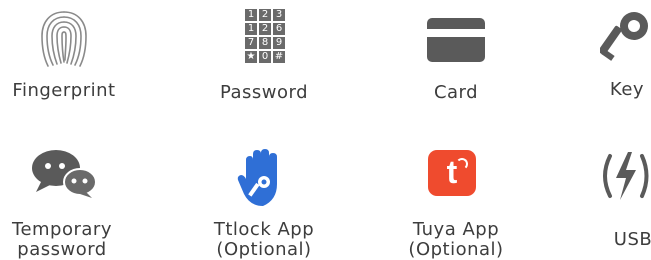 This screenshot has width=651, height=260. Describe the element at coordinates (632, 239) in the screenshot. I see `usb-label: USB` at that location.